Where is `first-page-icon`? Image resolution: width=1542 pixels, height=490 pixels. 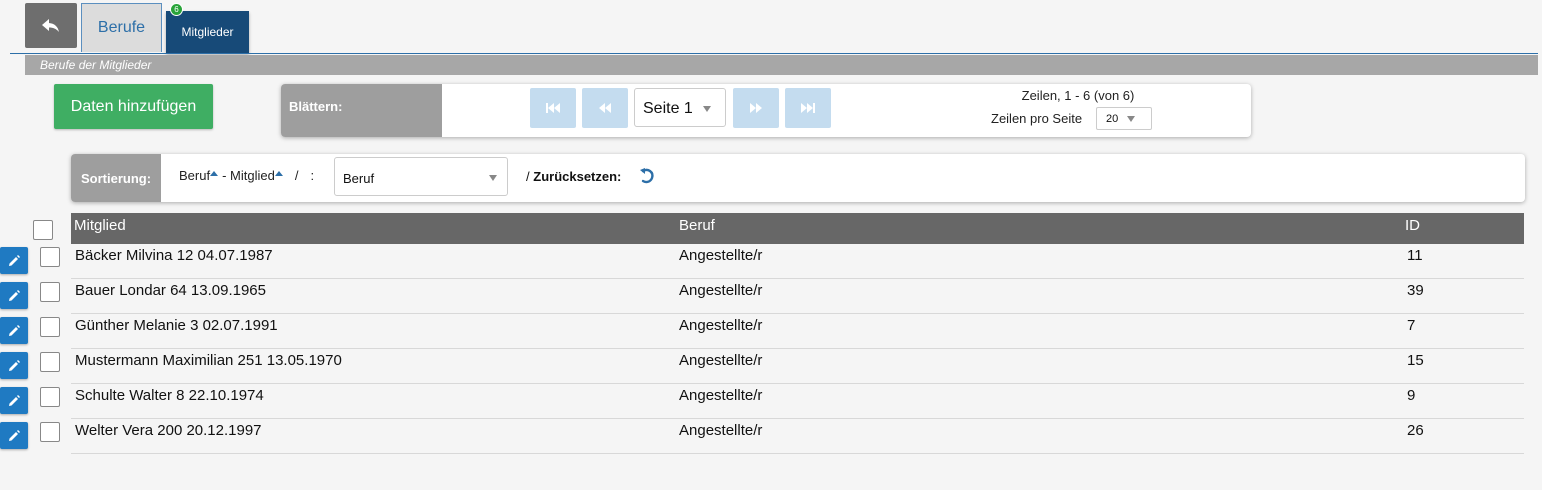
first-page-icon is located at coordinates (553, 108).